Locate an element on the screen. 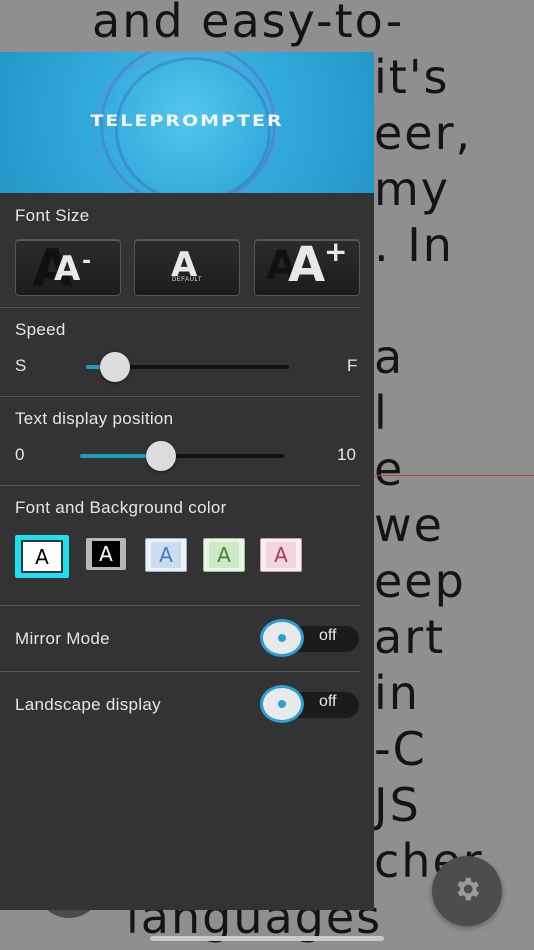  color-option-black-on-white: A is located at coordinates (42, 556).